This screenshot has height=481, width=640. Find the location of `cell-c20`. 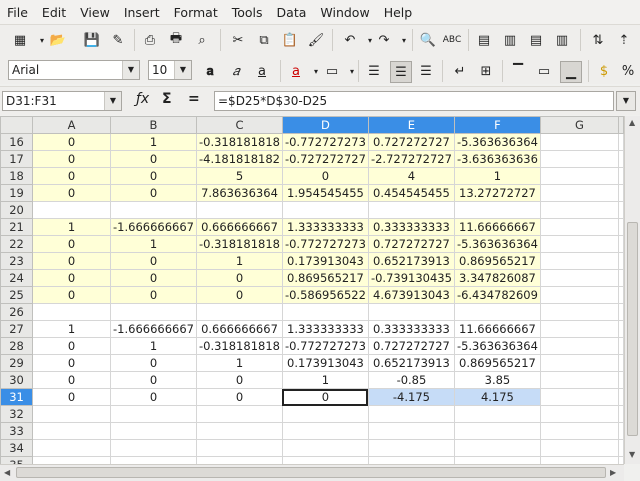

cell-c20 is located at coordinates (239, 210).